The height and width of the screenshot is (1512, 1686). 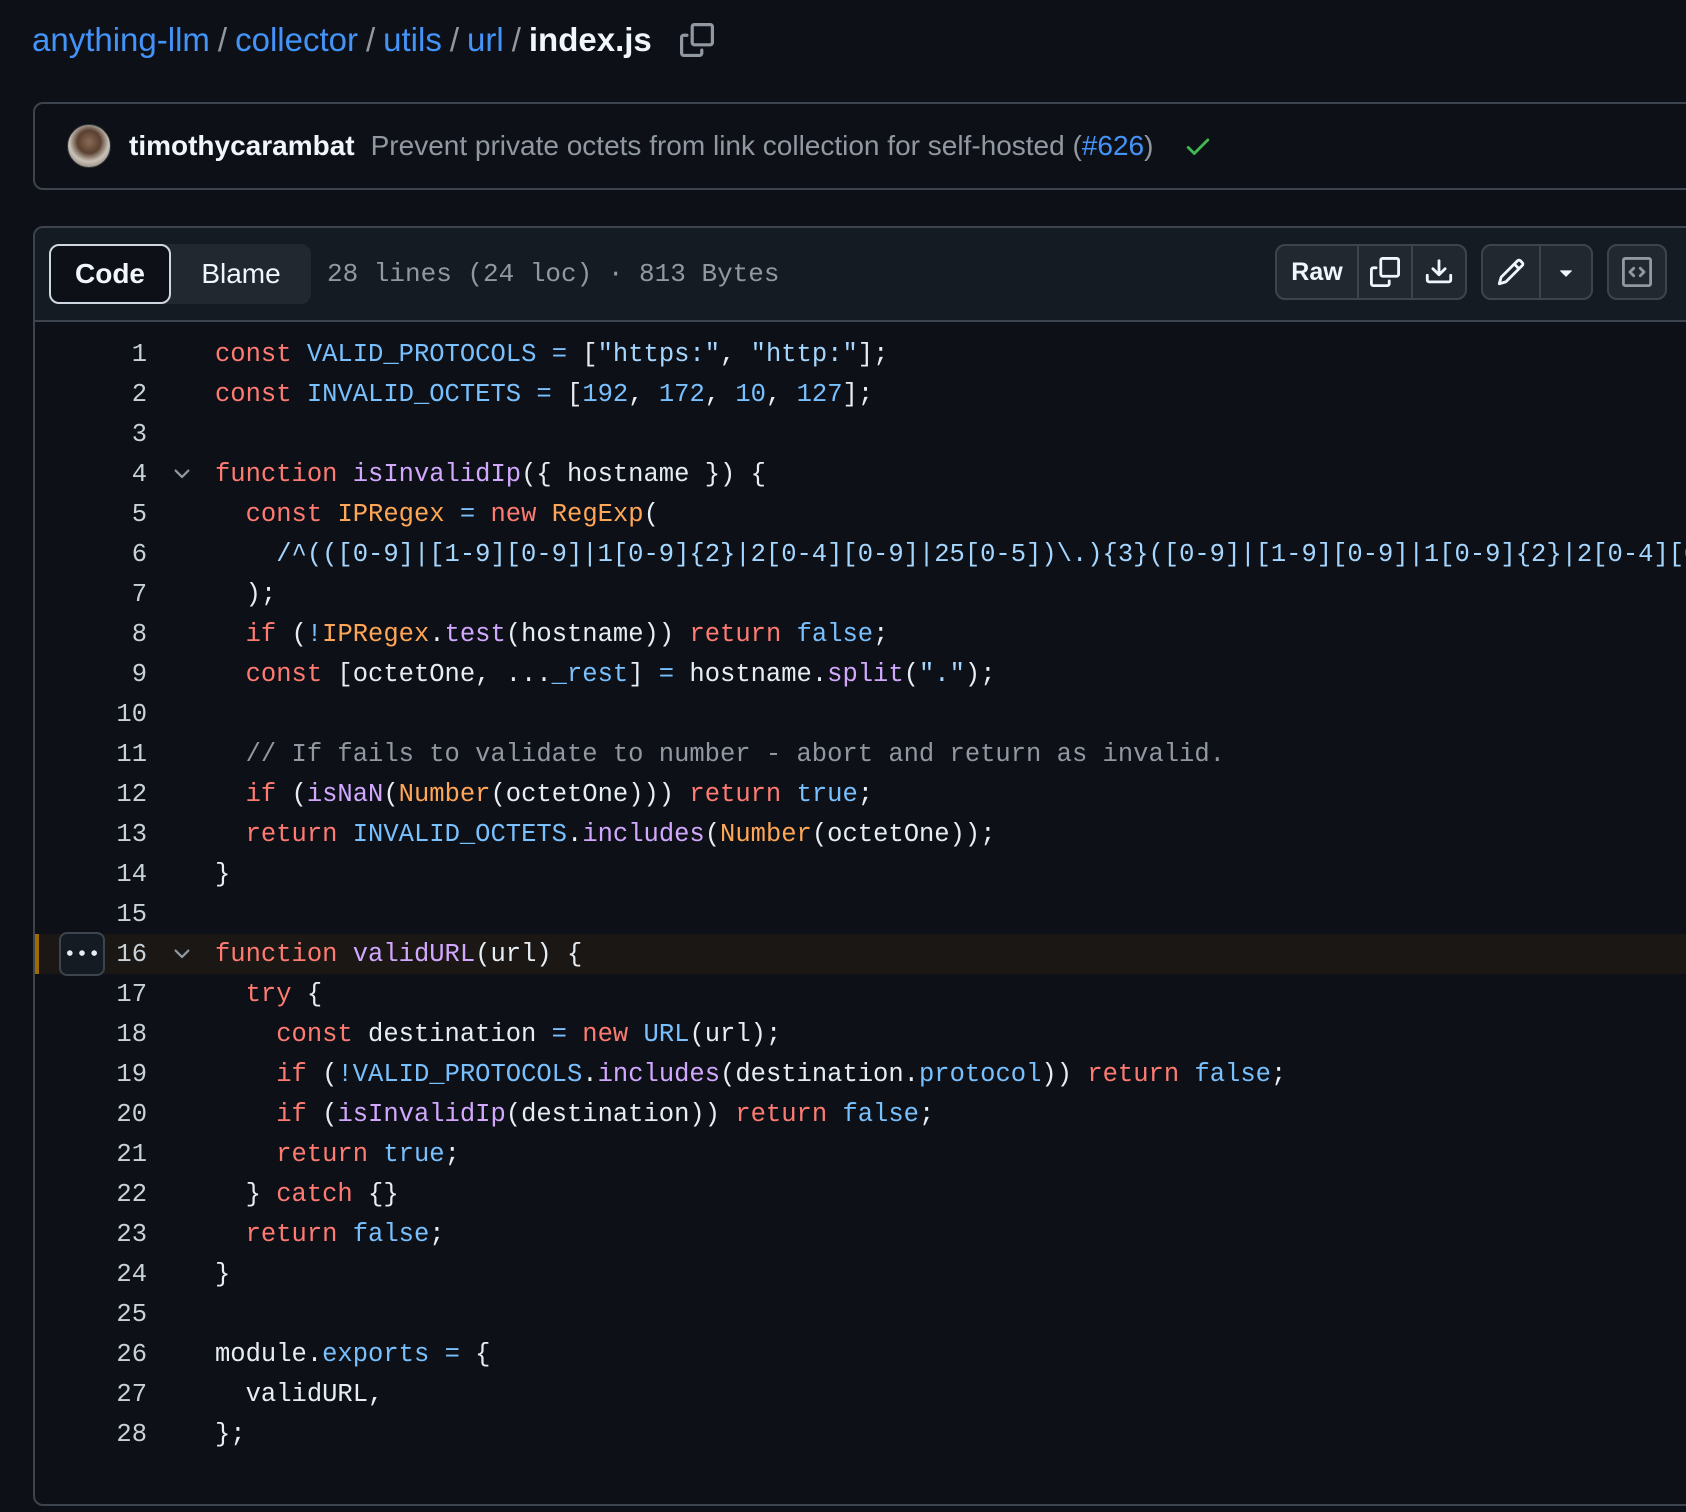 I want to click on code-text: try {, so click(x=284, y=994).